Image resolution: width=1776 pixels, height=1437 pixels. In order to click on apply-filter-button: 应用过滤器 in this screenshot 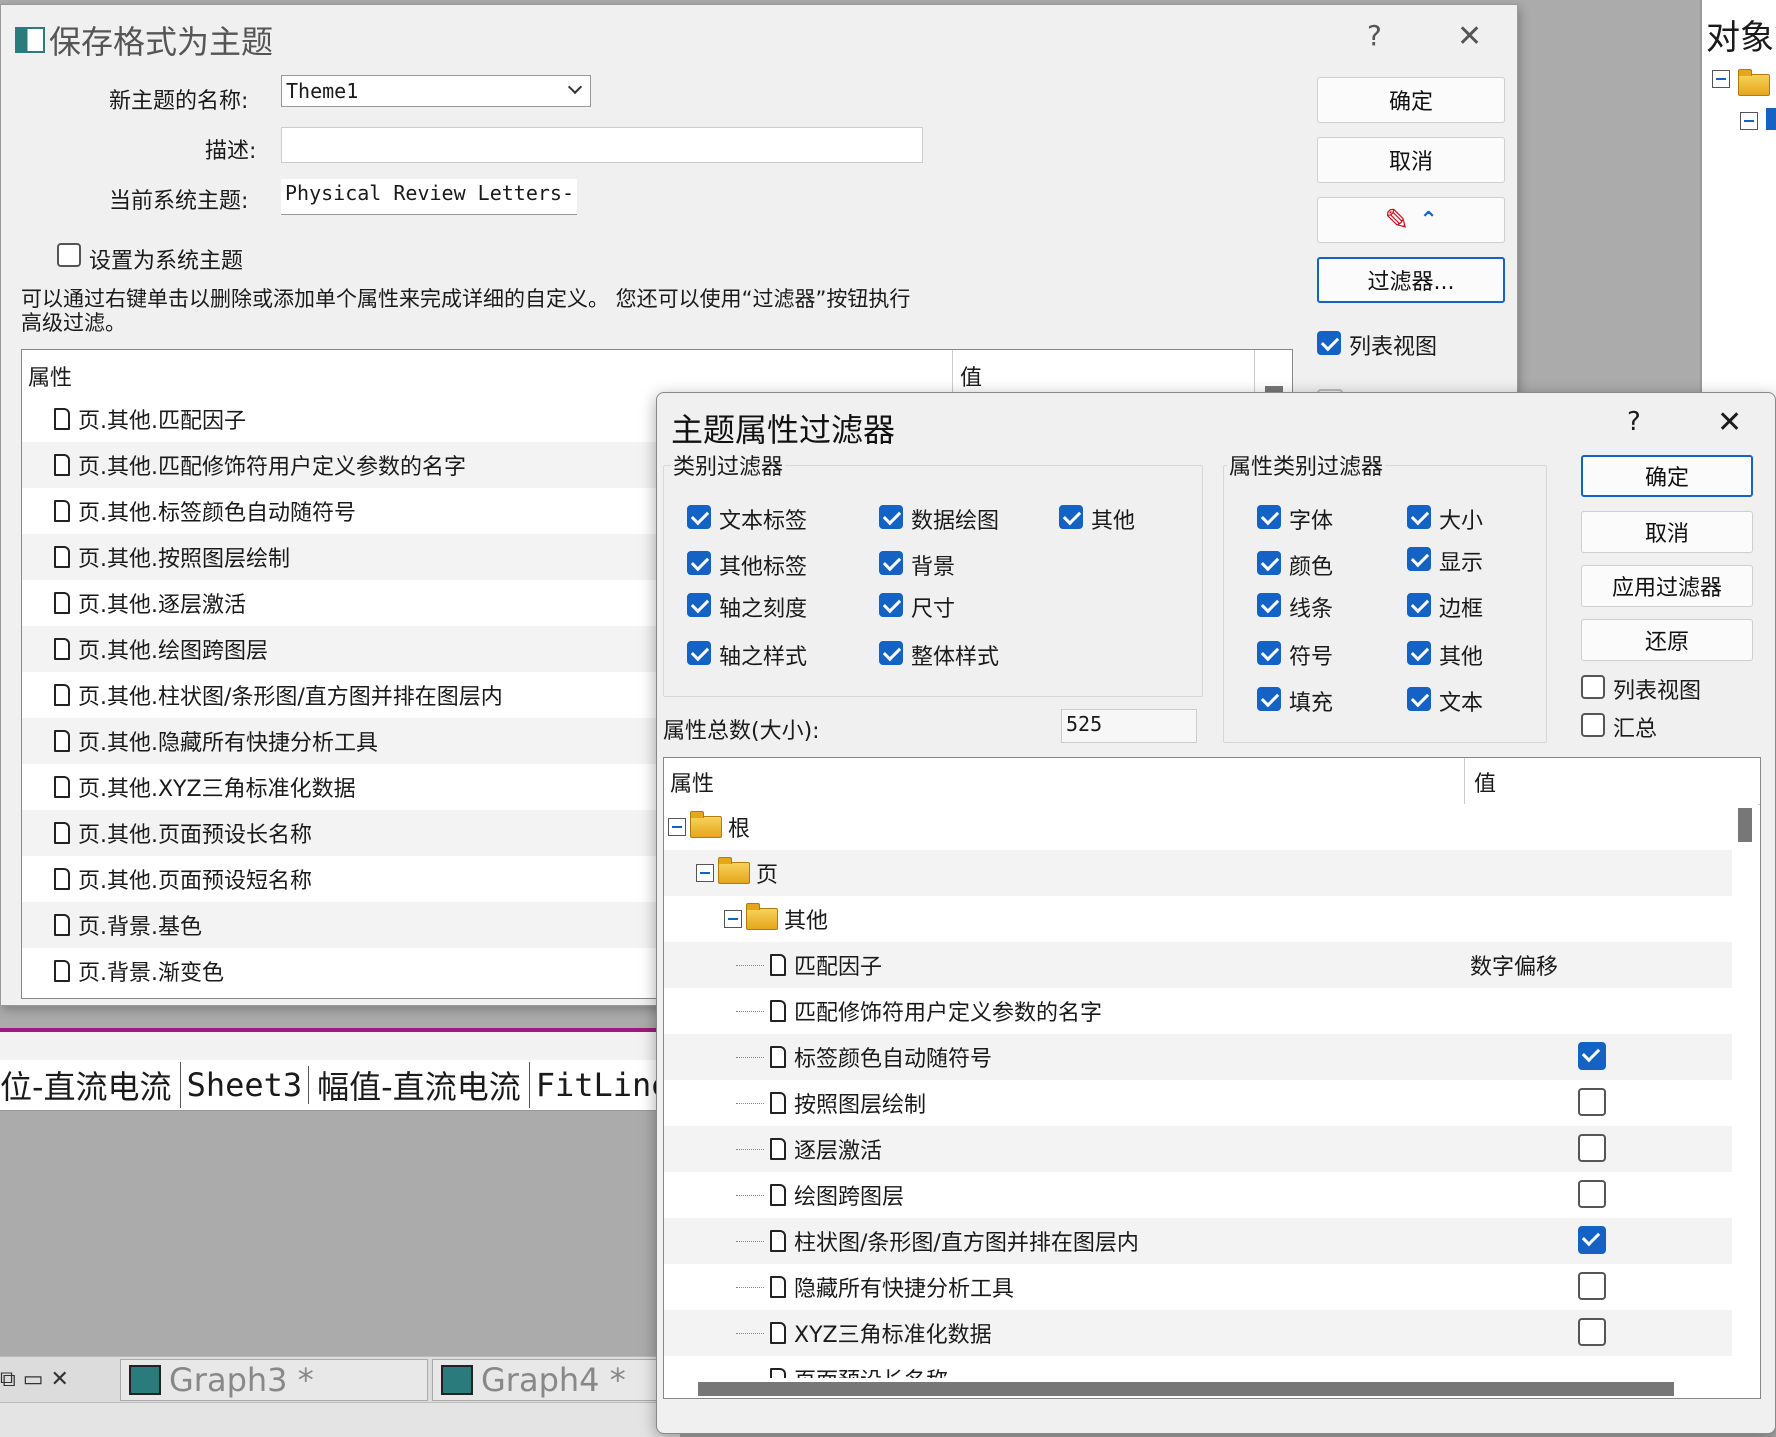, I will do `click(1667, 586)`.